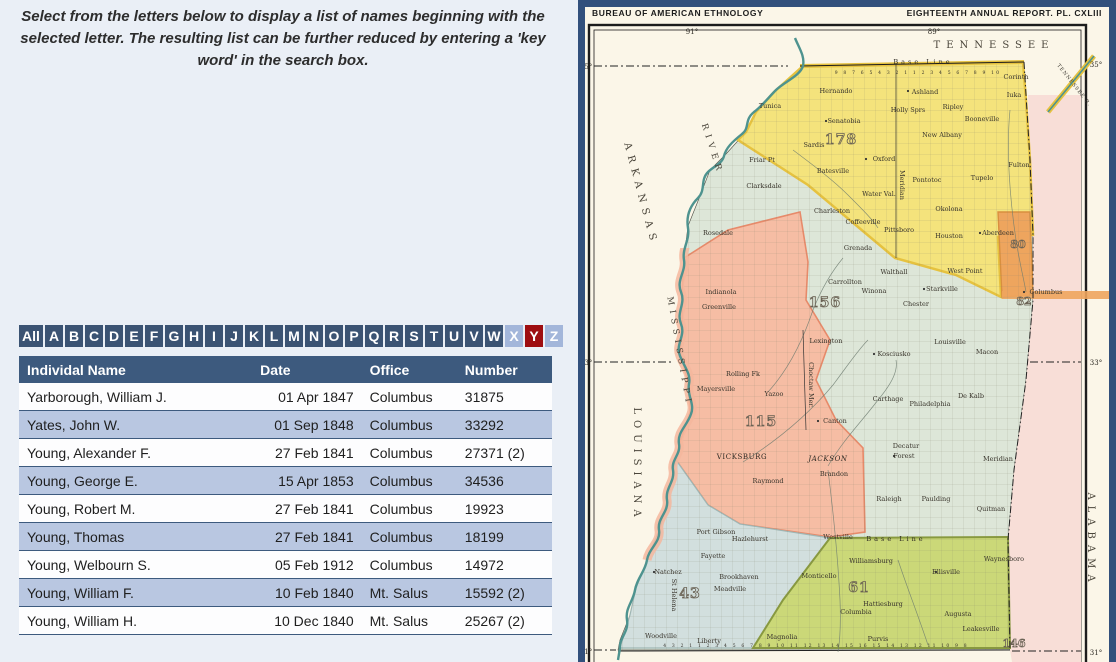 This screenshot has height=662, width=1116. I want to click on town-label: Kosciusko, so click(893, 354).